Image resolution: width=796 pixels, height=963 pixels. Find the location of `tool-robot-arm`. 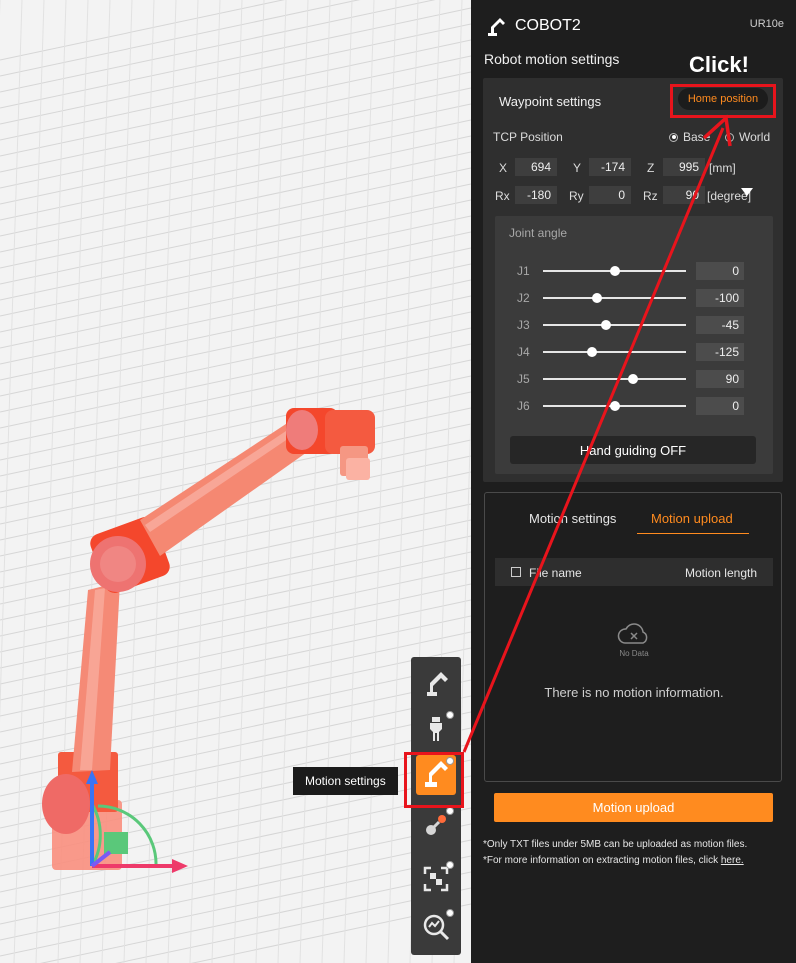

tool-robot-arm is located at coordinates (436, 685).